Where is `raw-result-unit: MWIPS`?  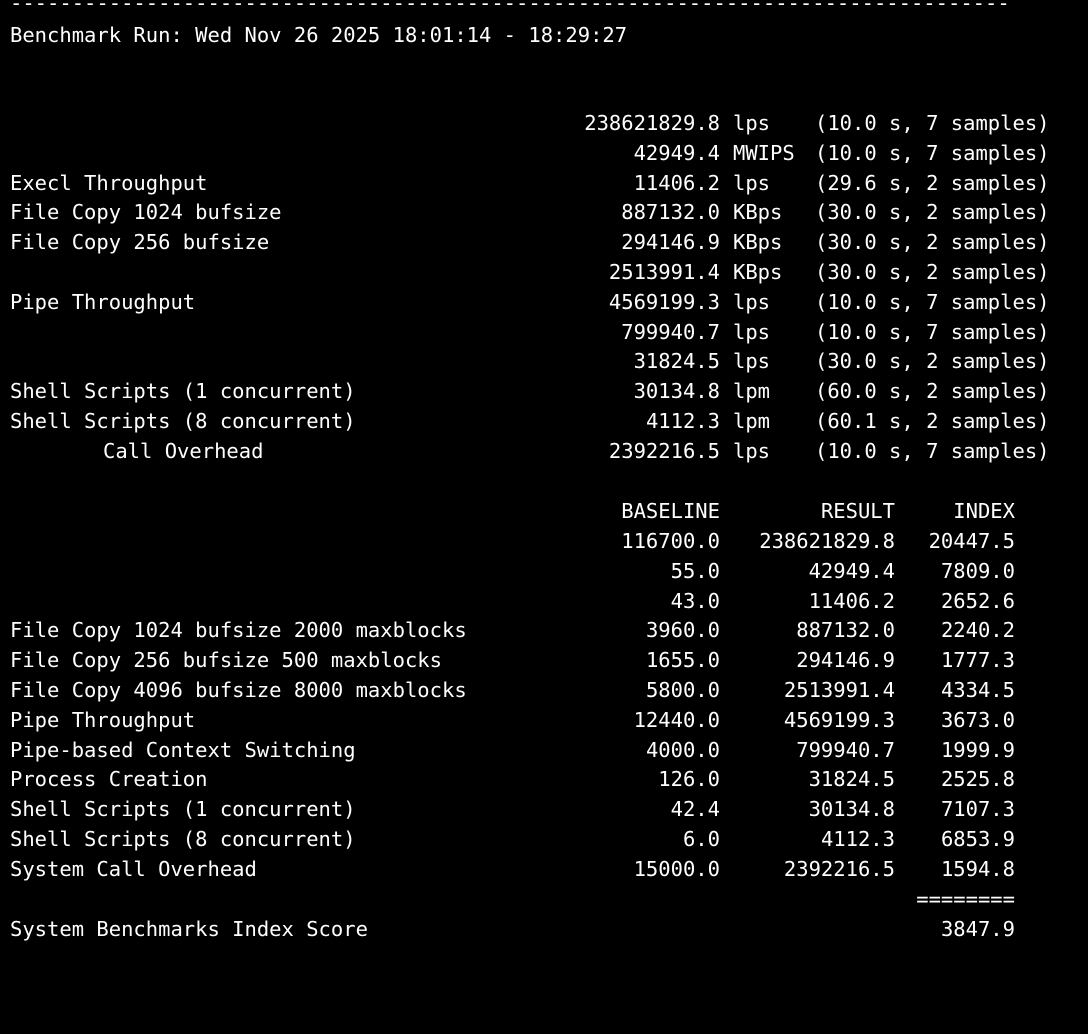 raw-result-unit: MWIPS is located at coordinates (764, 152).